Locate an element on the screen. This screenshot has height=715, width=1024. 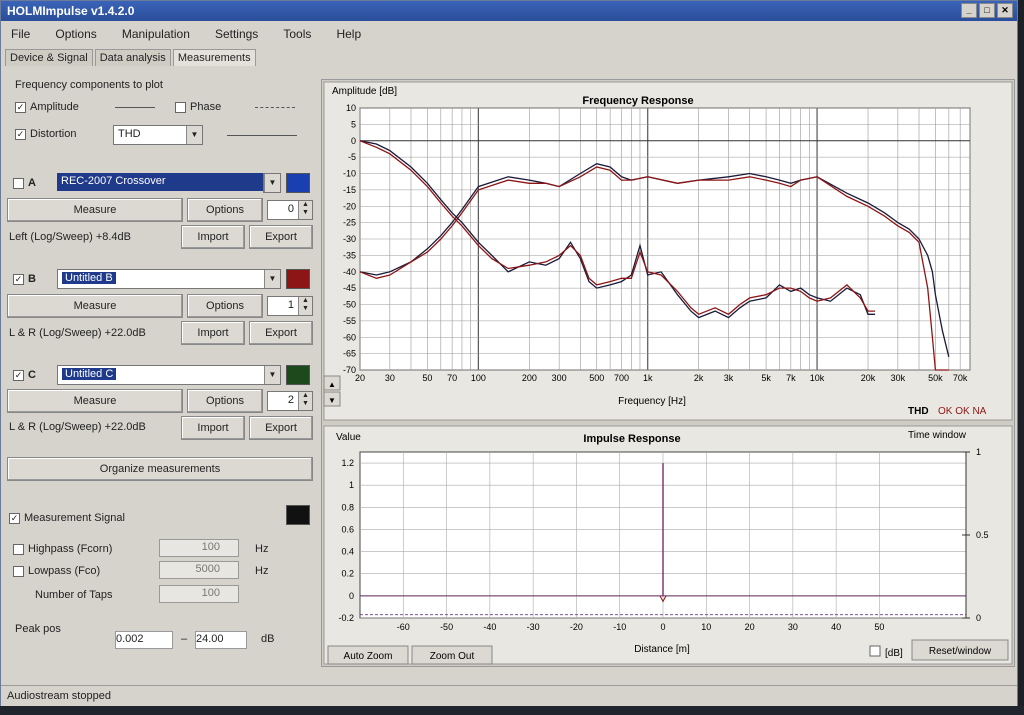
channel-b-info: L & R (Log/Sweep) +22.0dB is located at coordinates (77, 333).